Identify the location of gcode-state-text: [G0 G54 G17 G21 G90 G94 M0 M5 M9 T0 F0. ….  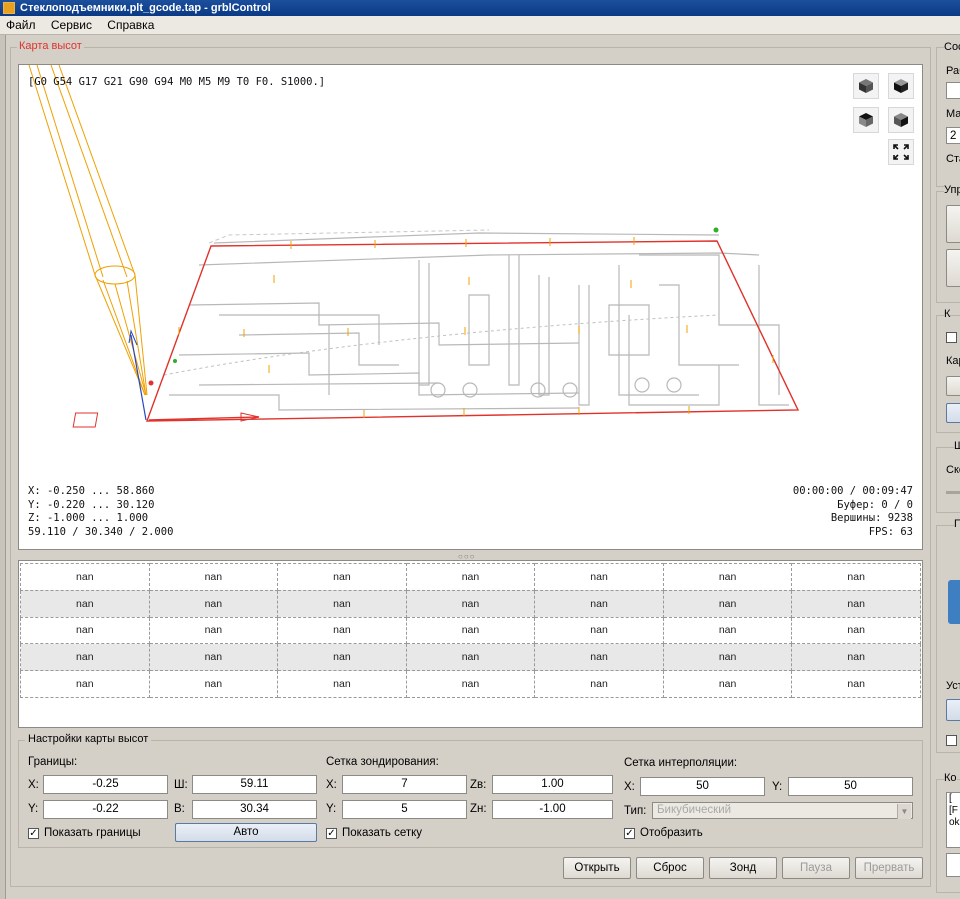
(177, 82).